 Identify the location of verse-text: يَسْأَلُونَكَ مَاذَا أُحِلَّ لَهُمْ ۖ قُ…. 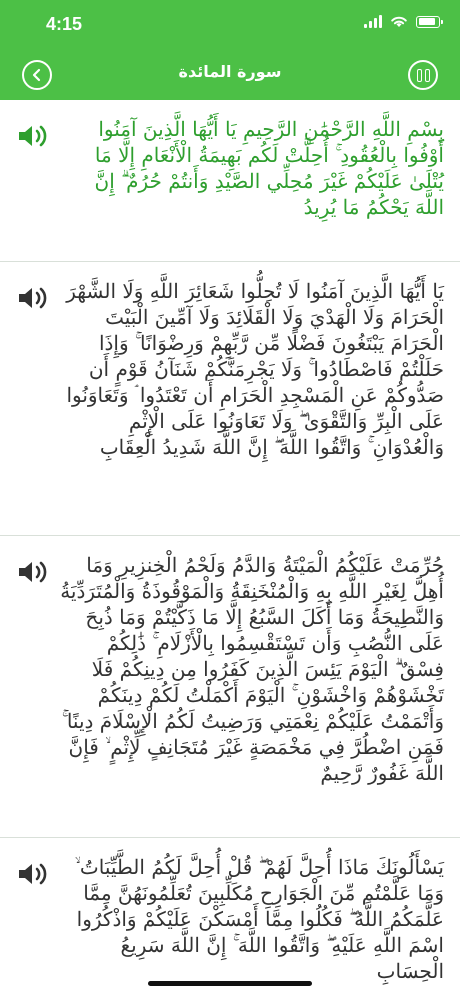
(259, 919).